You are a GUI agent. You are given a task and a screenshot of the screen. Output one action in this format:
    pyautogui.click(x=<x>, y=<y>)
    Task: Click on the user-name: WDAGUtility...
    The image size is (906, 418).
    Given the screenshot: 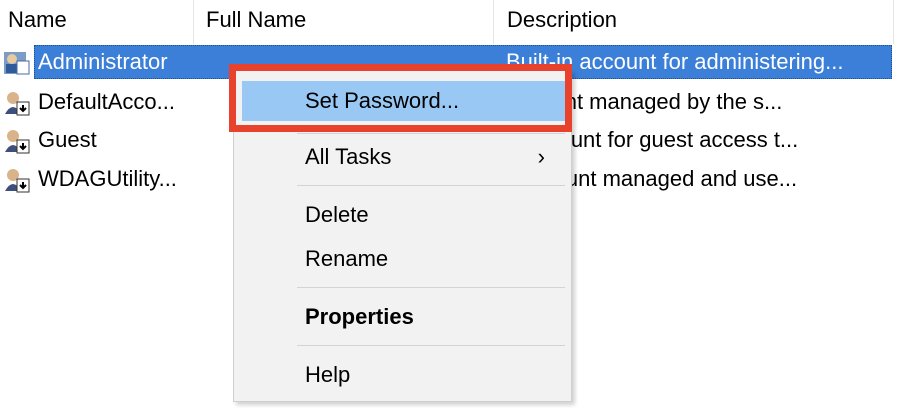 What is the action you would take?
    pyautogui.click(x=107, y=178)
    